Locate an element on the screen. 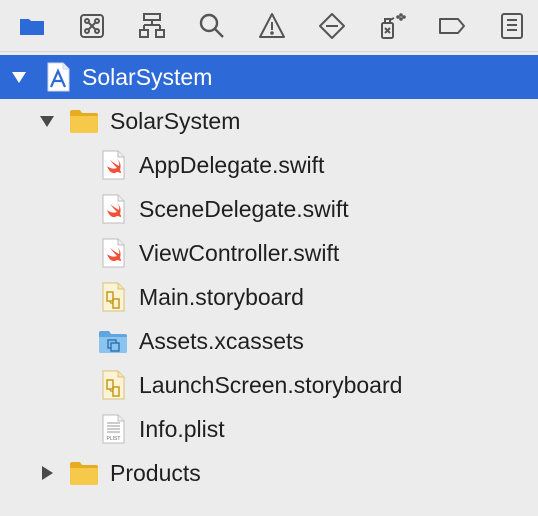  tree-row-file: LaunchScreen.storyboard is located at coordinates (269, 385).